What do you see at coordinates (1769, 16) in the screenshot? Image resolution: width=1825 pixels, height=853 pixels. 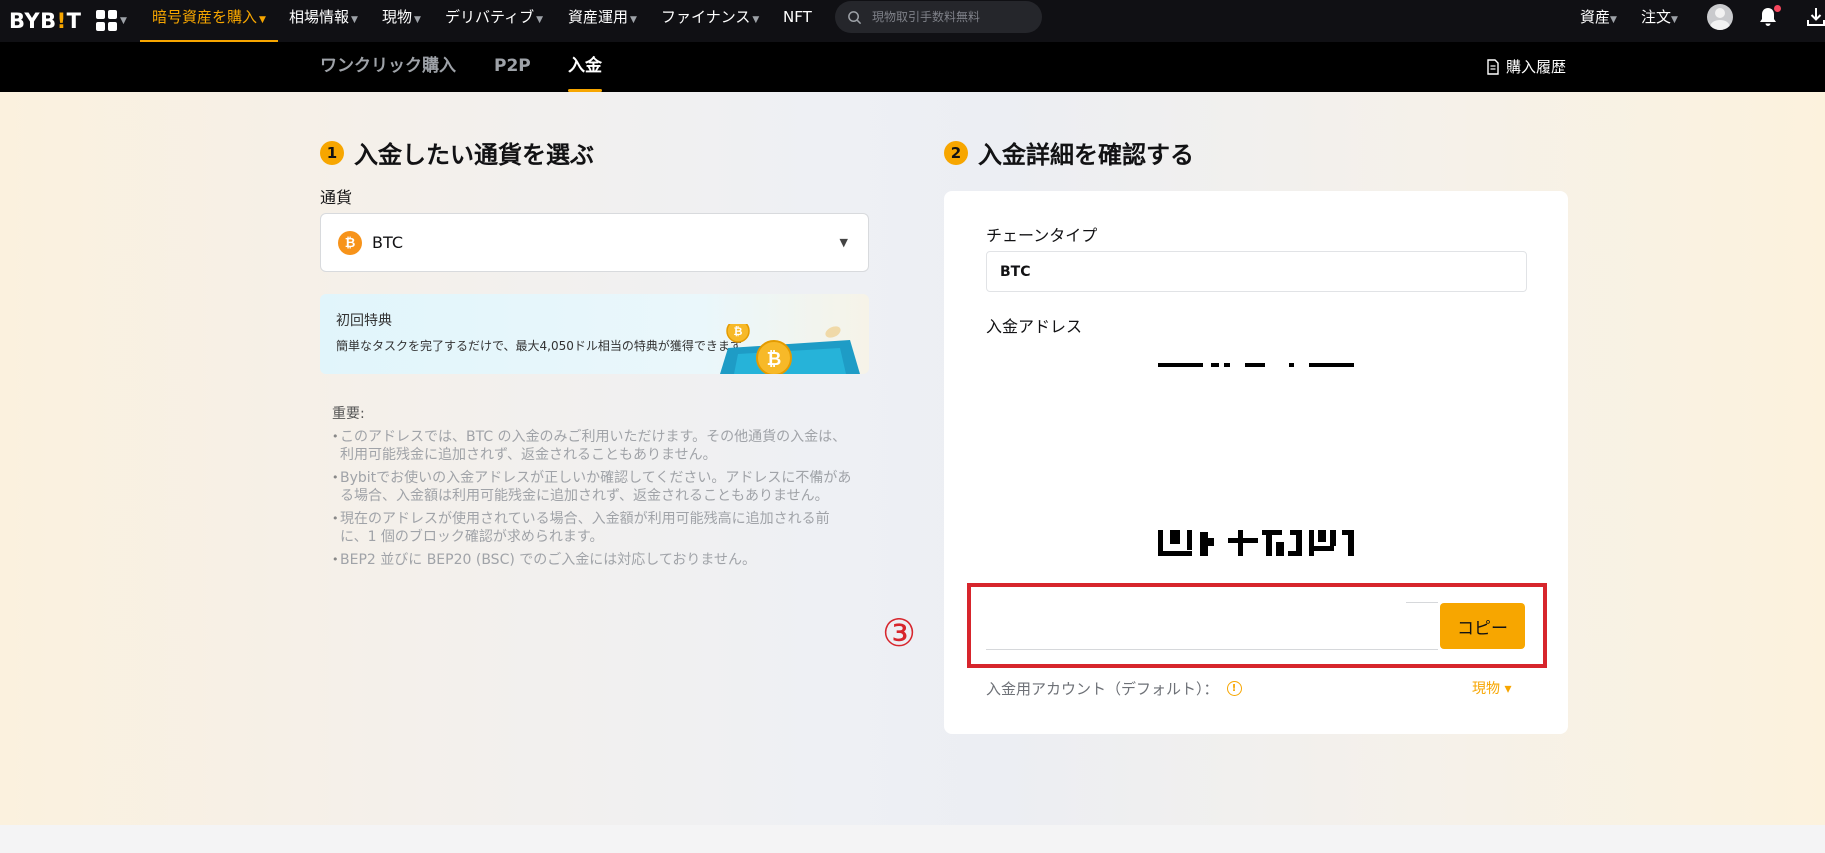 I see `notification-bell-icon` at bounding box center [1769, 16].